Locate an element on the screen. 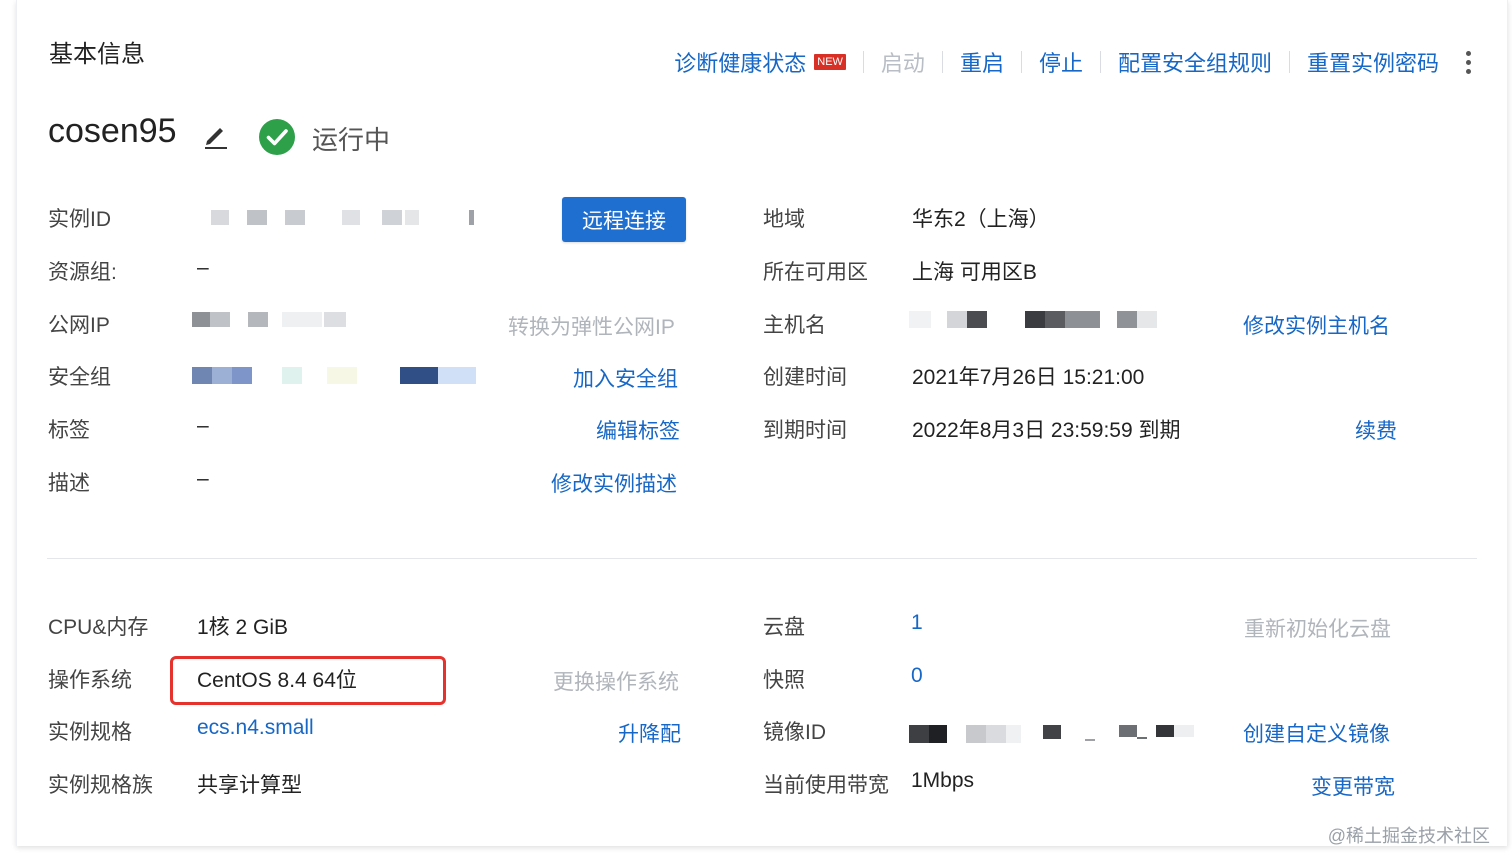 The image size is (1512, 868). public-ip-label: 公网IP is located at coordinates (79, 325).